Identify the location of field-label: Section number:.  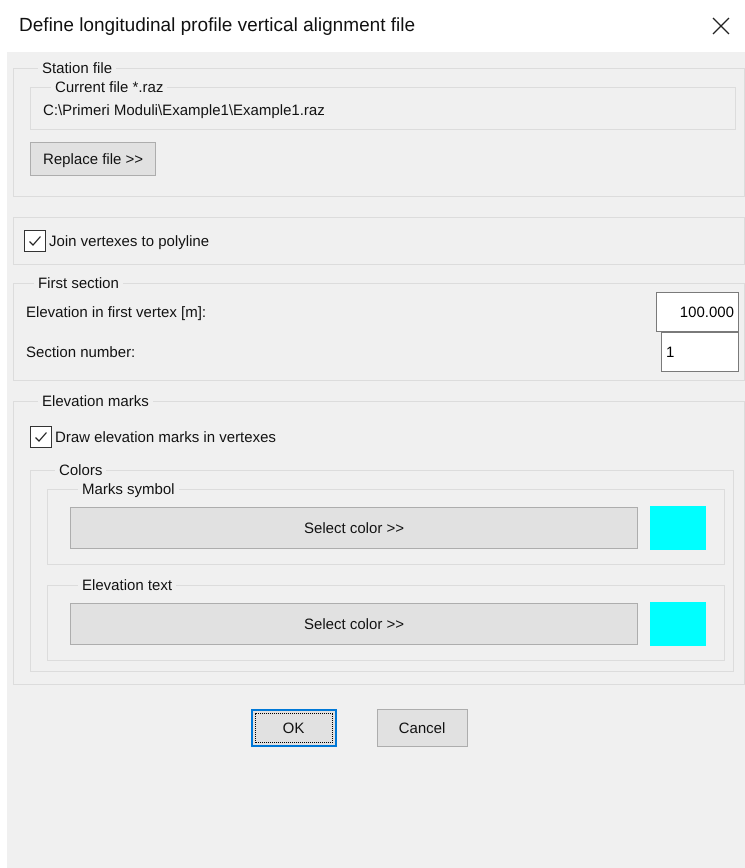
(81, 352).